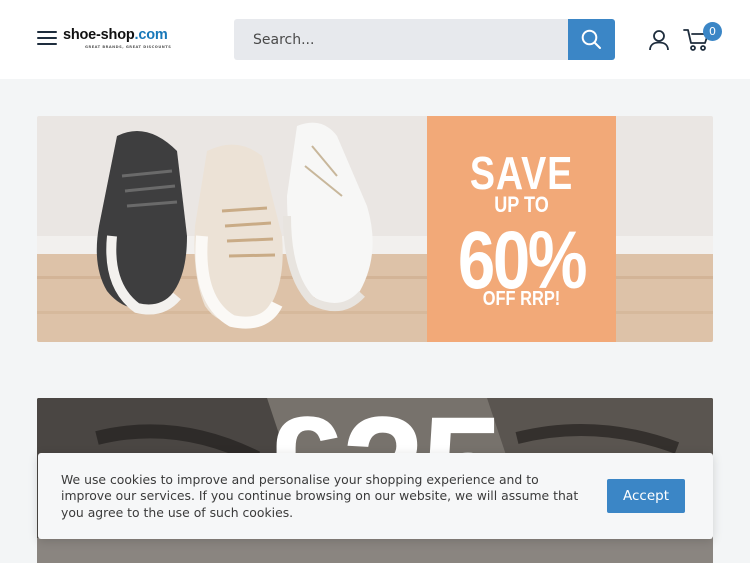 This screenshot has width=750, height=563. I want to click on search-input, so click(401, 39).